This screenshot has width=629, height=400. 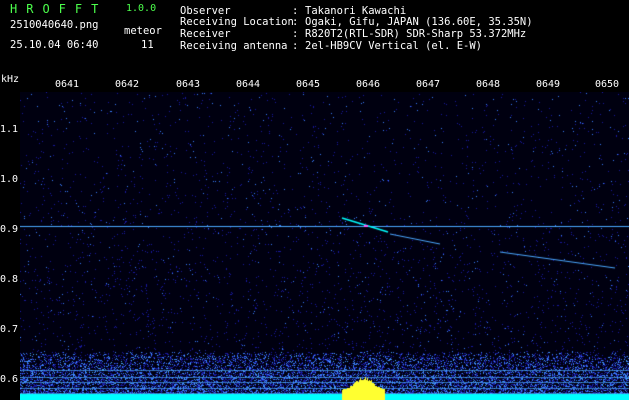 What do you see at coordinates (147, 45) in the screenshot?
I see `meteor-count-value: 11` at bounding box center [147, 45].